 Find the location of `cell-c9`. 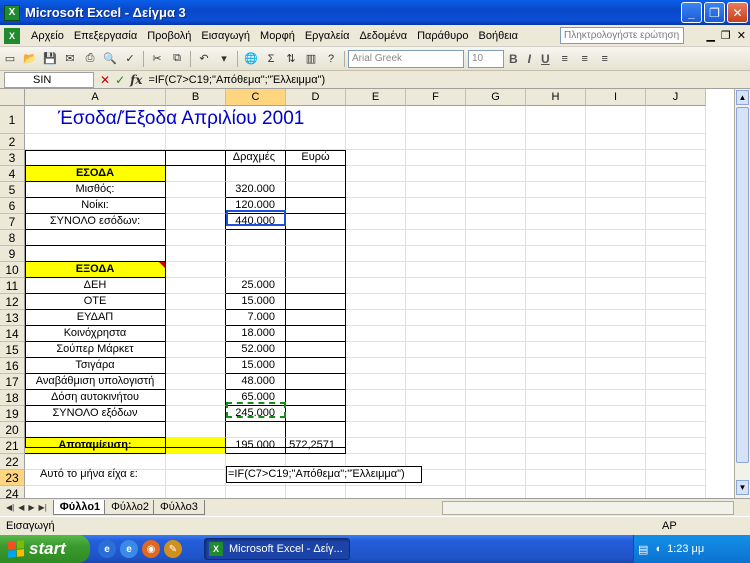

cell-c9 is located at coordinates (256, 254).